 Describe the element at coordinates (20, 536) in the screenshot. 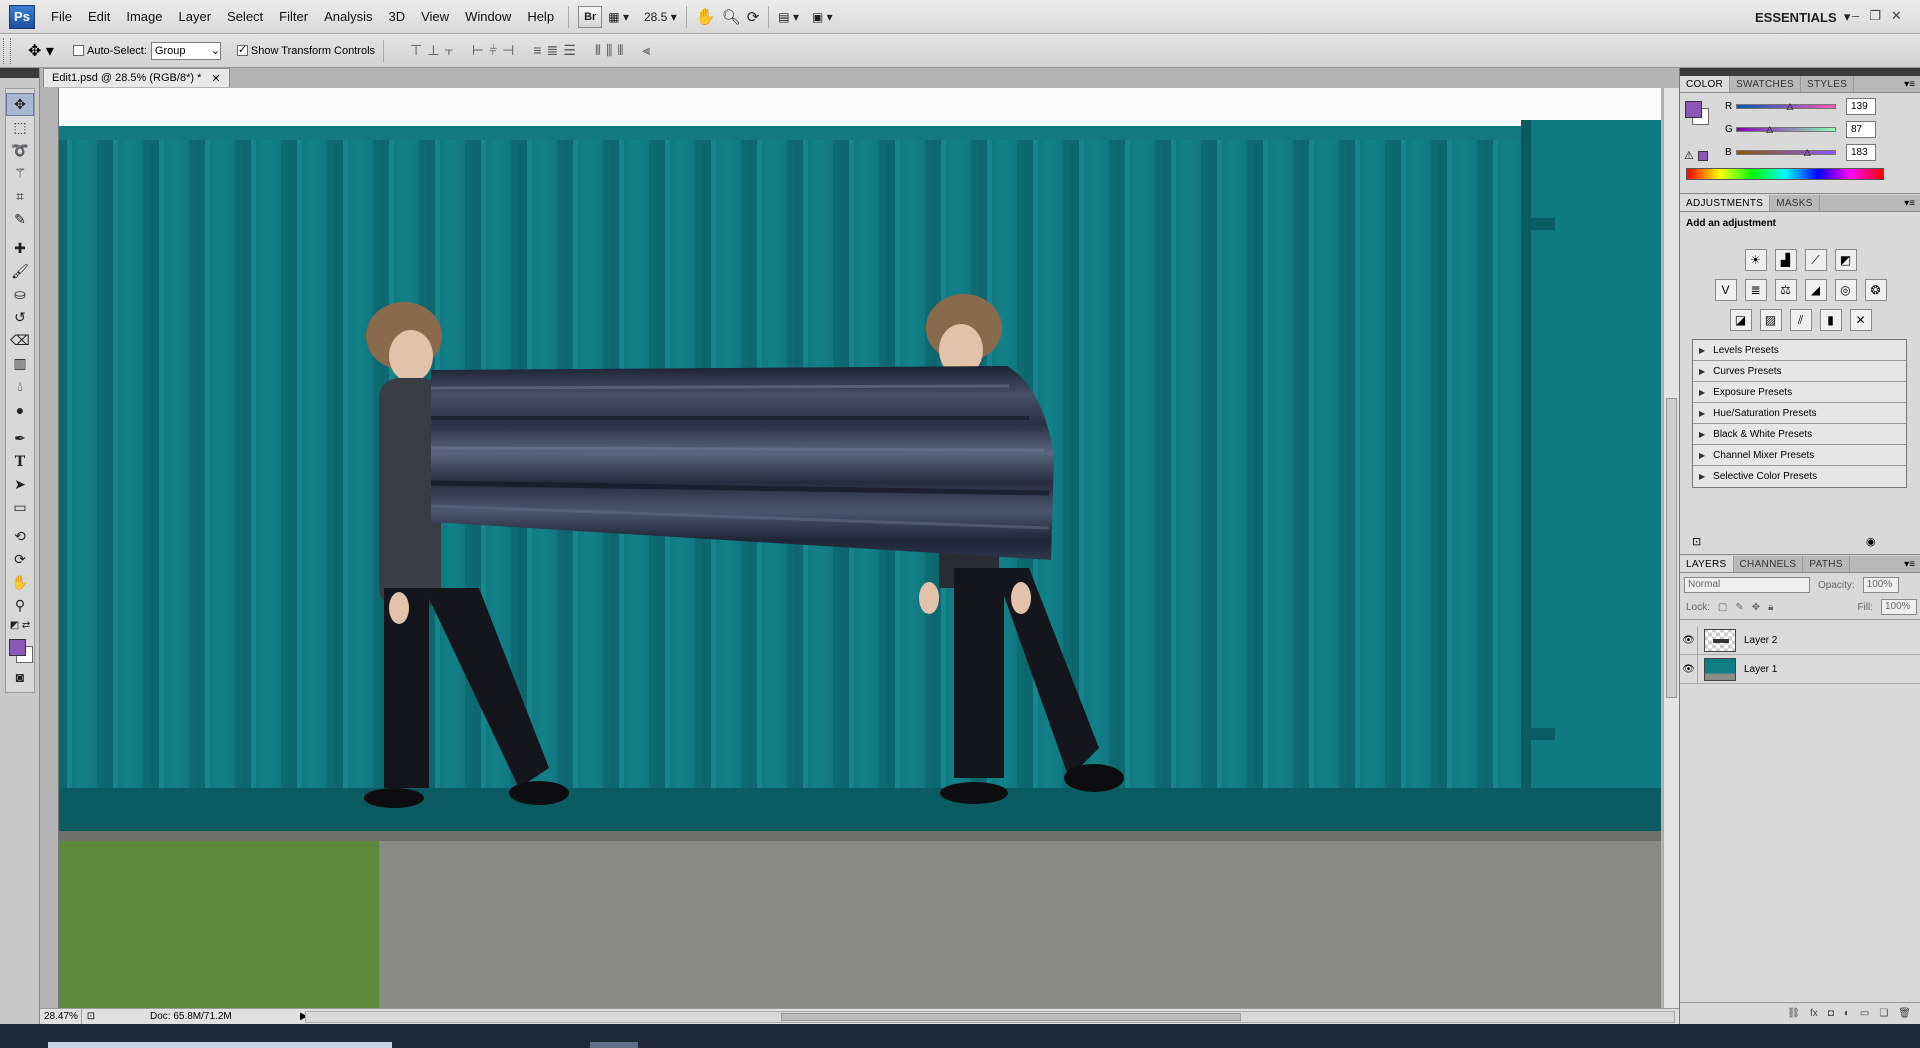

I see `3d-rotate-tool: ⟲` at that location.